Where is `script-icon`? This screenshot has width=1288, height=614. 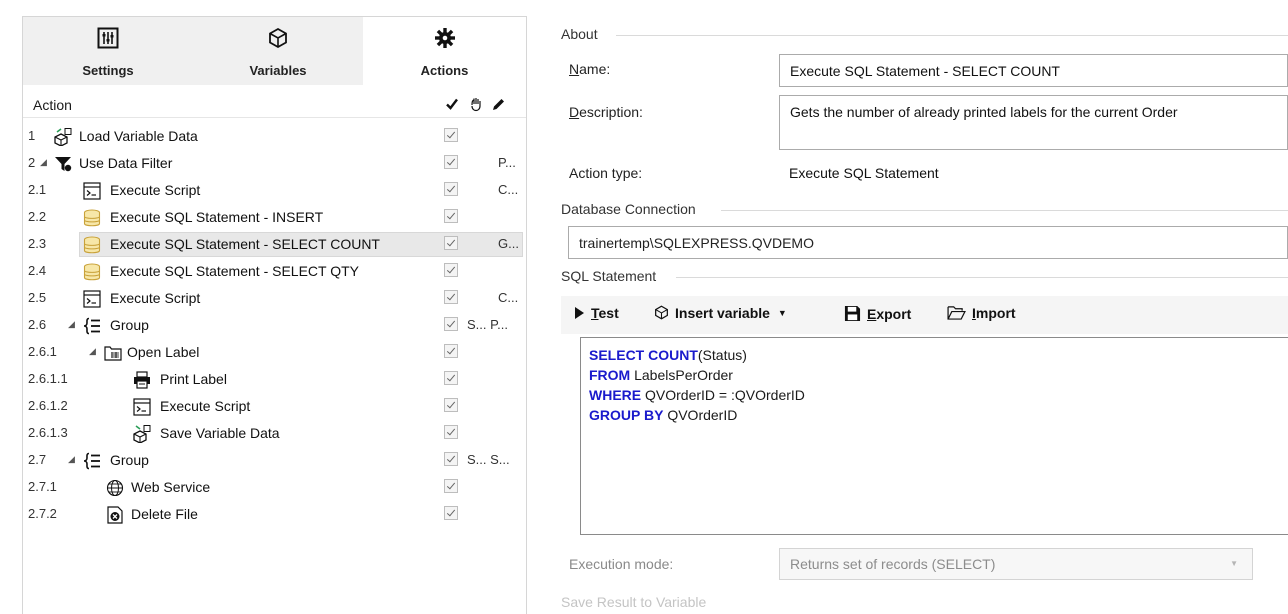 script-icon is located at coordinates (92, 299).